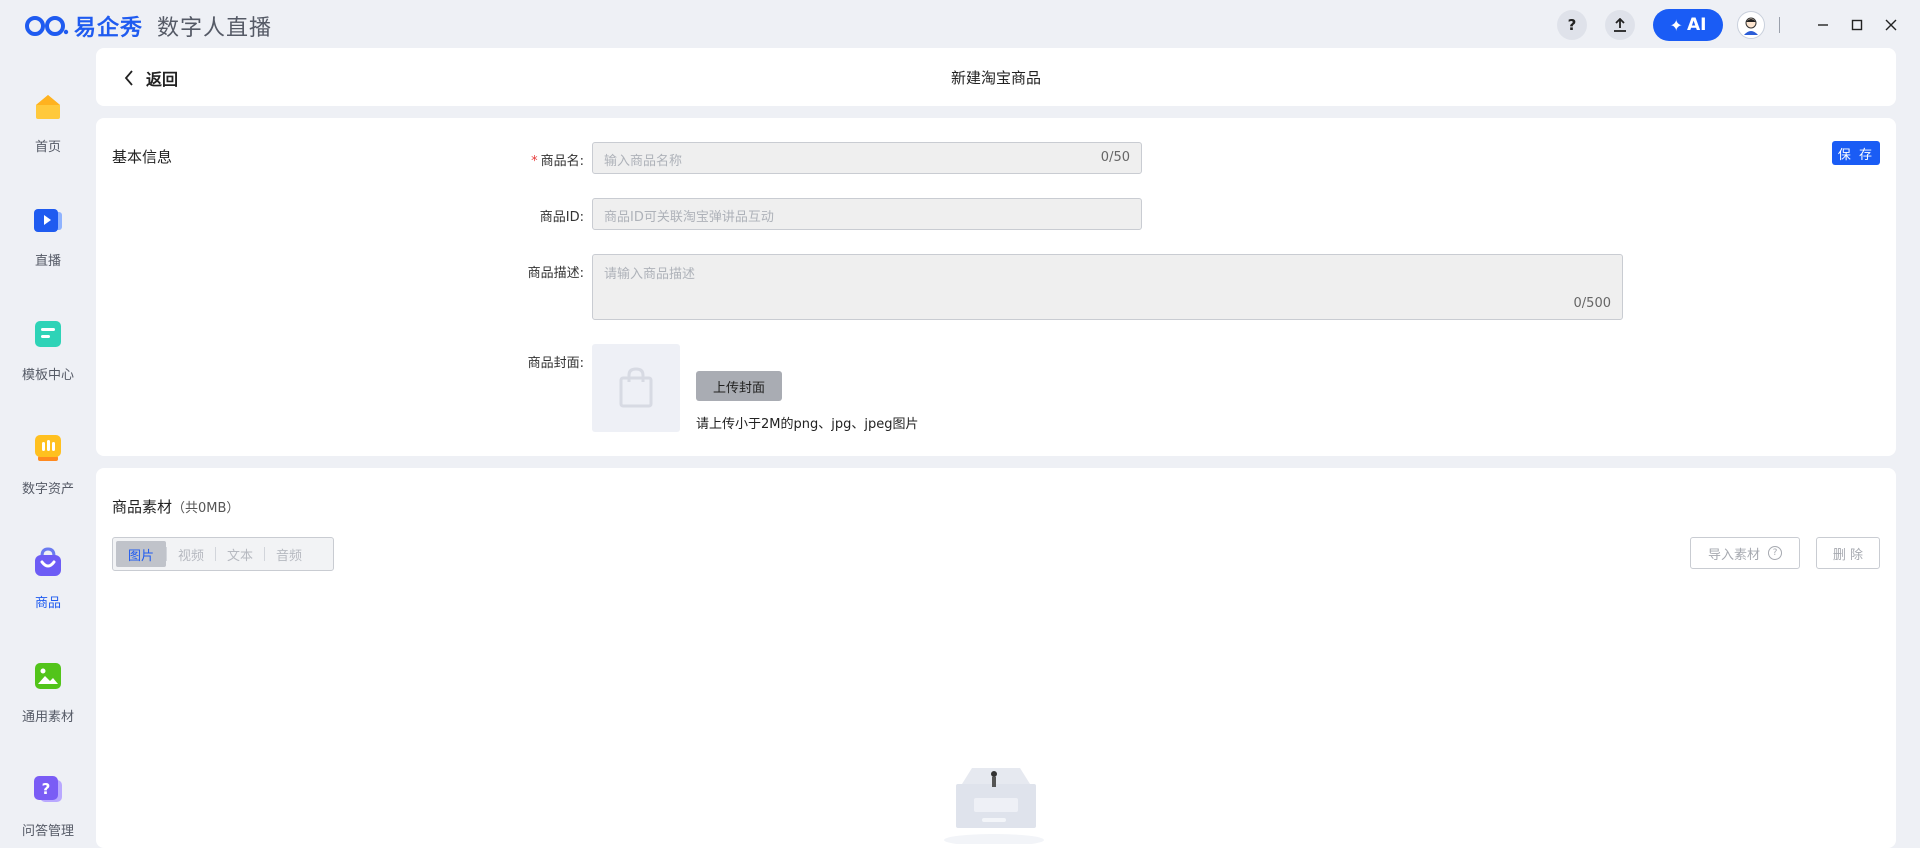  I want to click on sidebar-item-home: 首页, so click(48, 115).